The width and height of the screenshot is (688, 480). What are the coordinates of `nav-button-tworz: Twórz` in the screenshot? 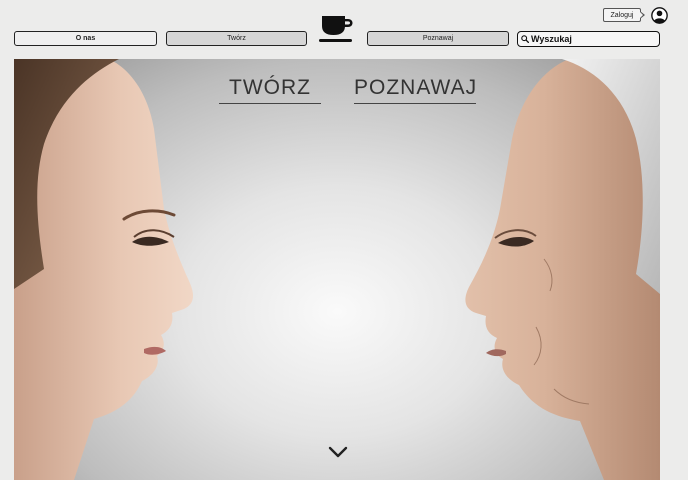 It's located at (236, 38).